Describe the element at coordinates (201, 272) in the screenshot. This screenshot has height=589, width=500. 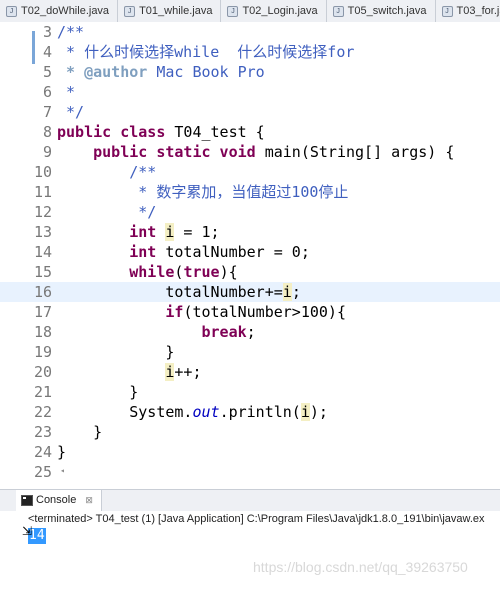
I see `keyword: true` at that location.